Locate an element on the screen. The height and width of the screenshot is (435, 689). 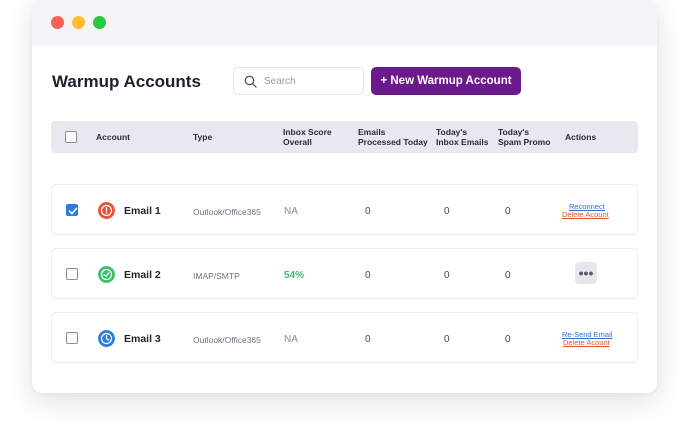
new-warmup-account-button: + New Warmup Account is located at coordinates (446, 81).